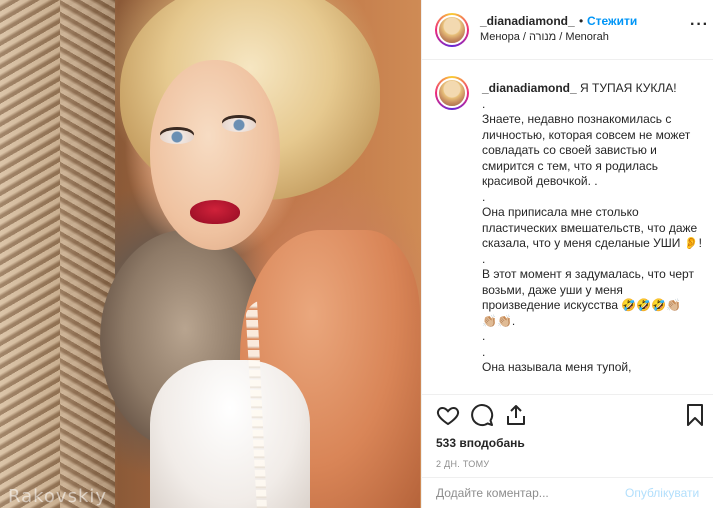  I want to click on follow-button: Стежити, so click(612, 21).